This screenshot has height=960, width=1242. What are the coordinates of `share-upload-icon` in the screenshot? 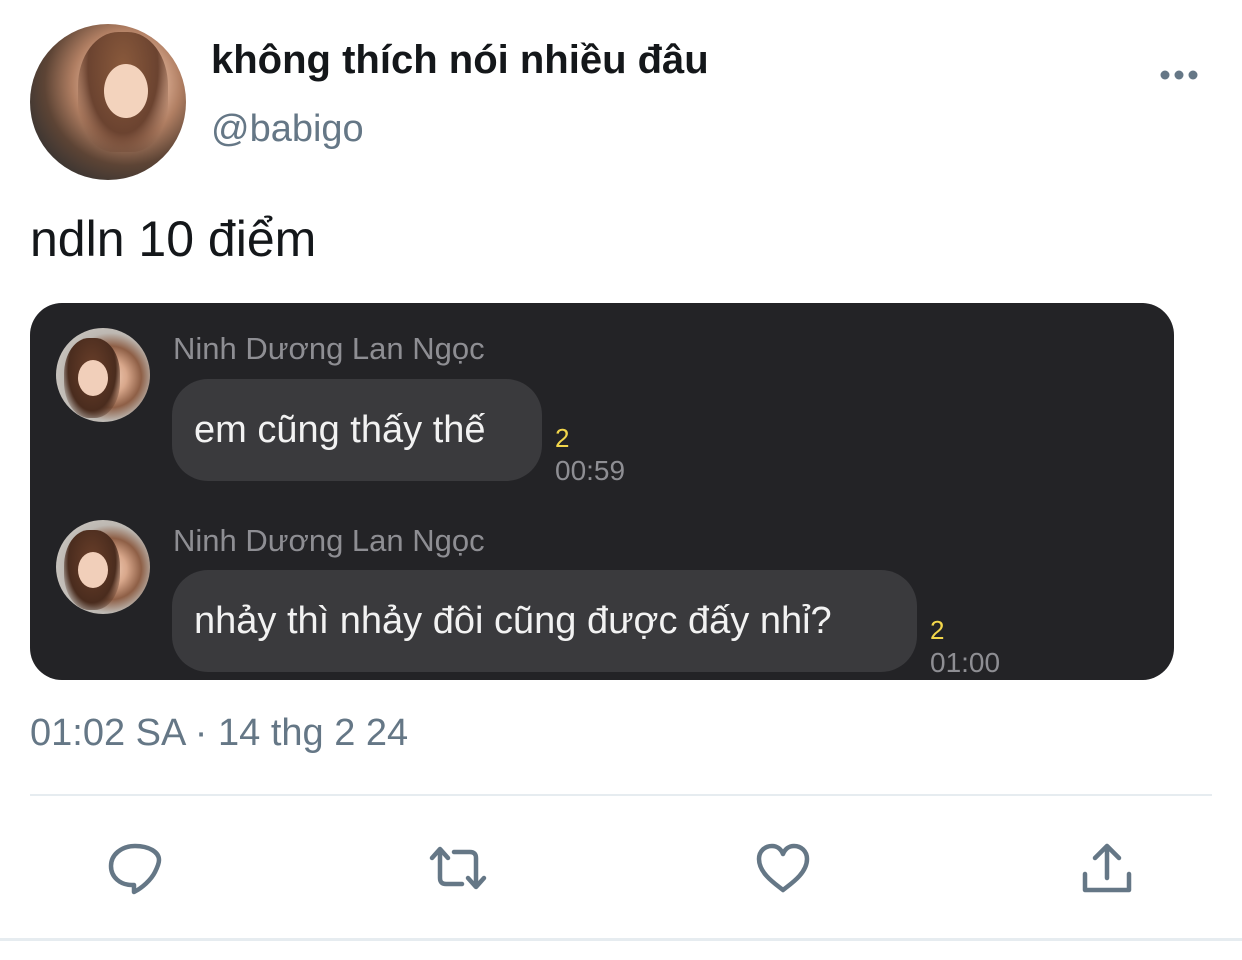 It's located at (1107, 868).